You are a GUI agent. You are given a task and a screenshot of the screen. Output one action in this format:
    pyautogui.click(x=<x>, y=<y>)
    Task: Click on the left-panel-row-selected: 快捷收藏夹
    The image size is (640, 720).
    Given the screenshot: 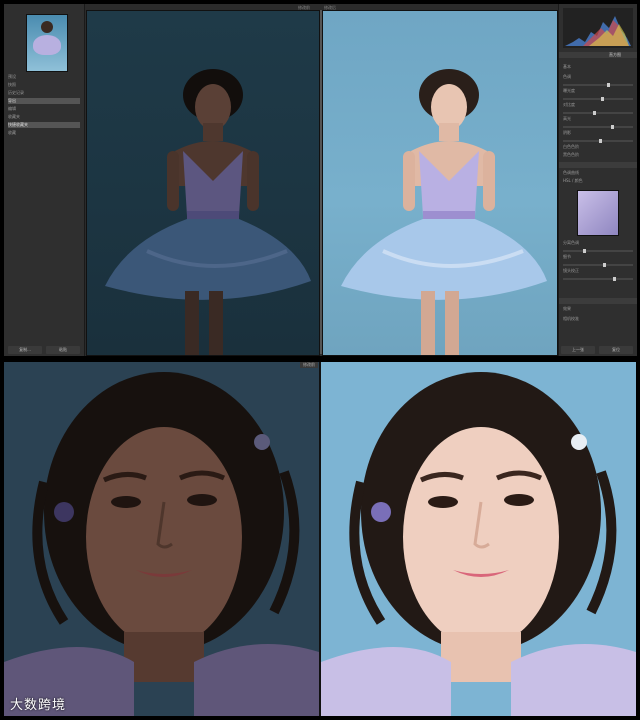 What is the action you would take?
    pyautogui.click(x=44, y=125)
    